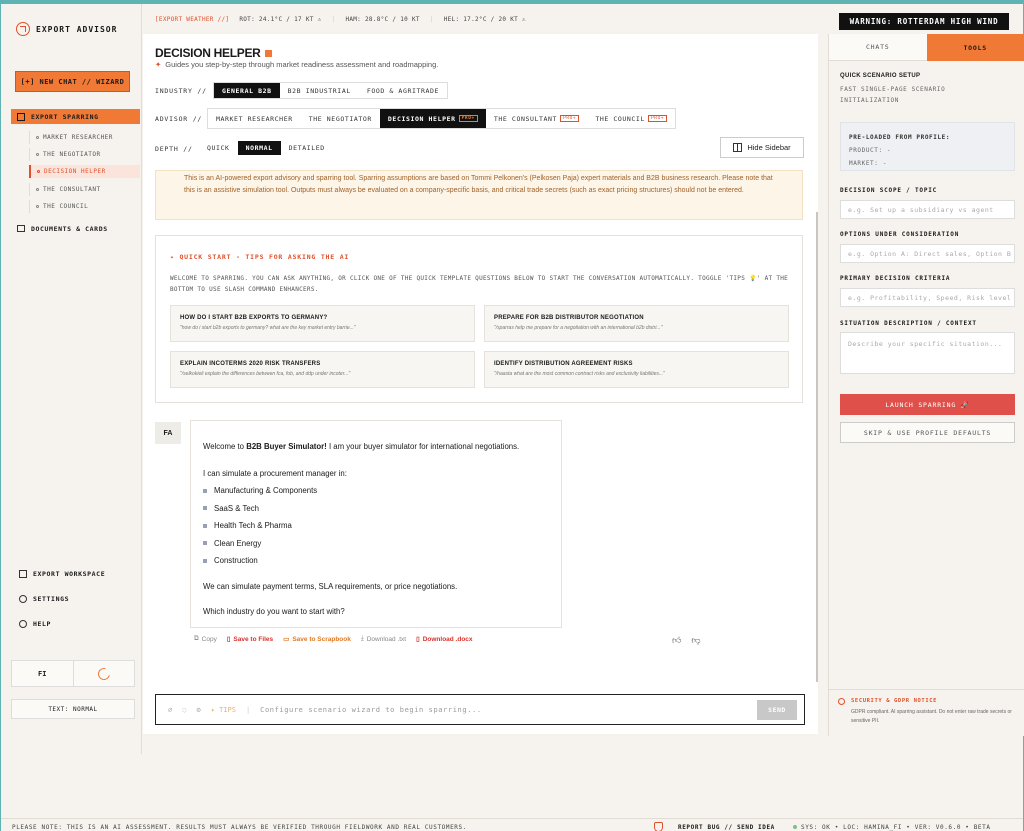  Describe the element at coordinates (631, 118) in the screenshot. I see `advisor-the-council: THE COUNCIL PRO+` at that location.